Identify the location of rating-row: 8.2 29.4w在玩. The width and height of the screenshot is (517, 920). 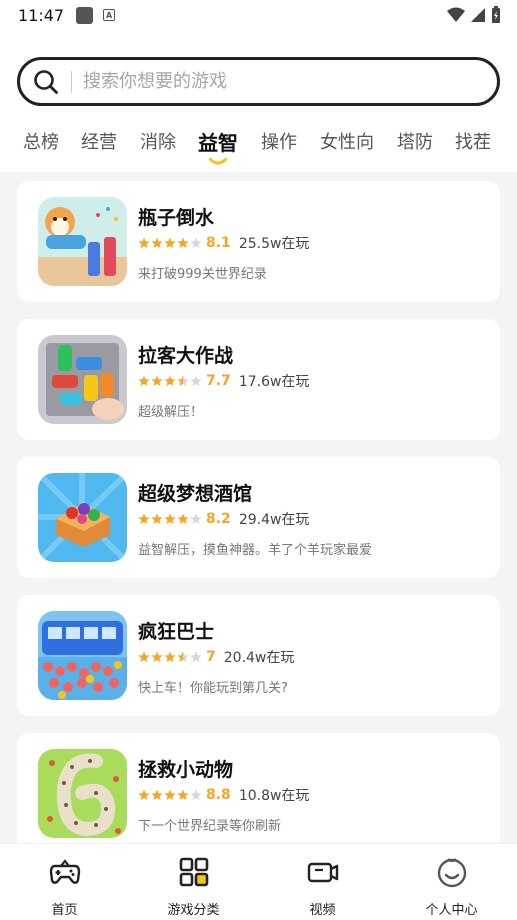
(223, 519).